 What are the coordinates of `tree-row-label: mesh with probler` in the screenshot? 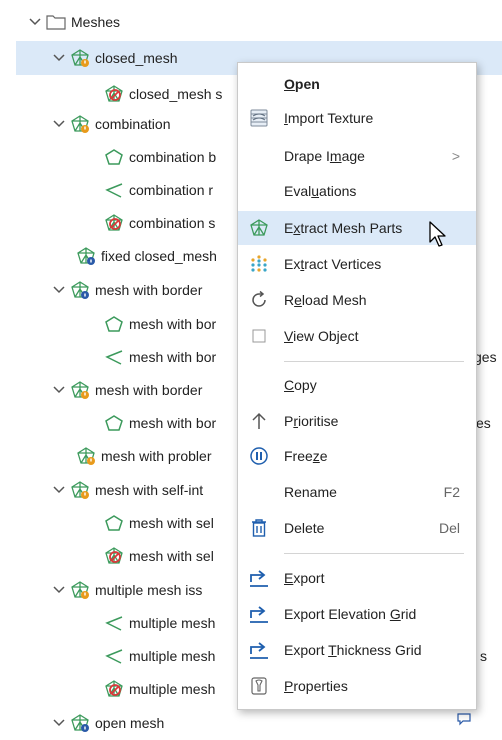 It's located at (156, 456).